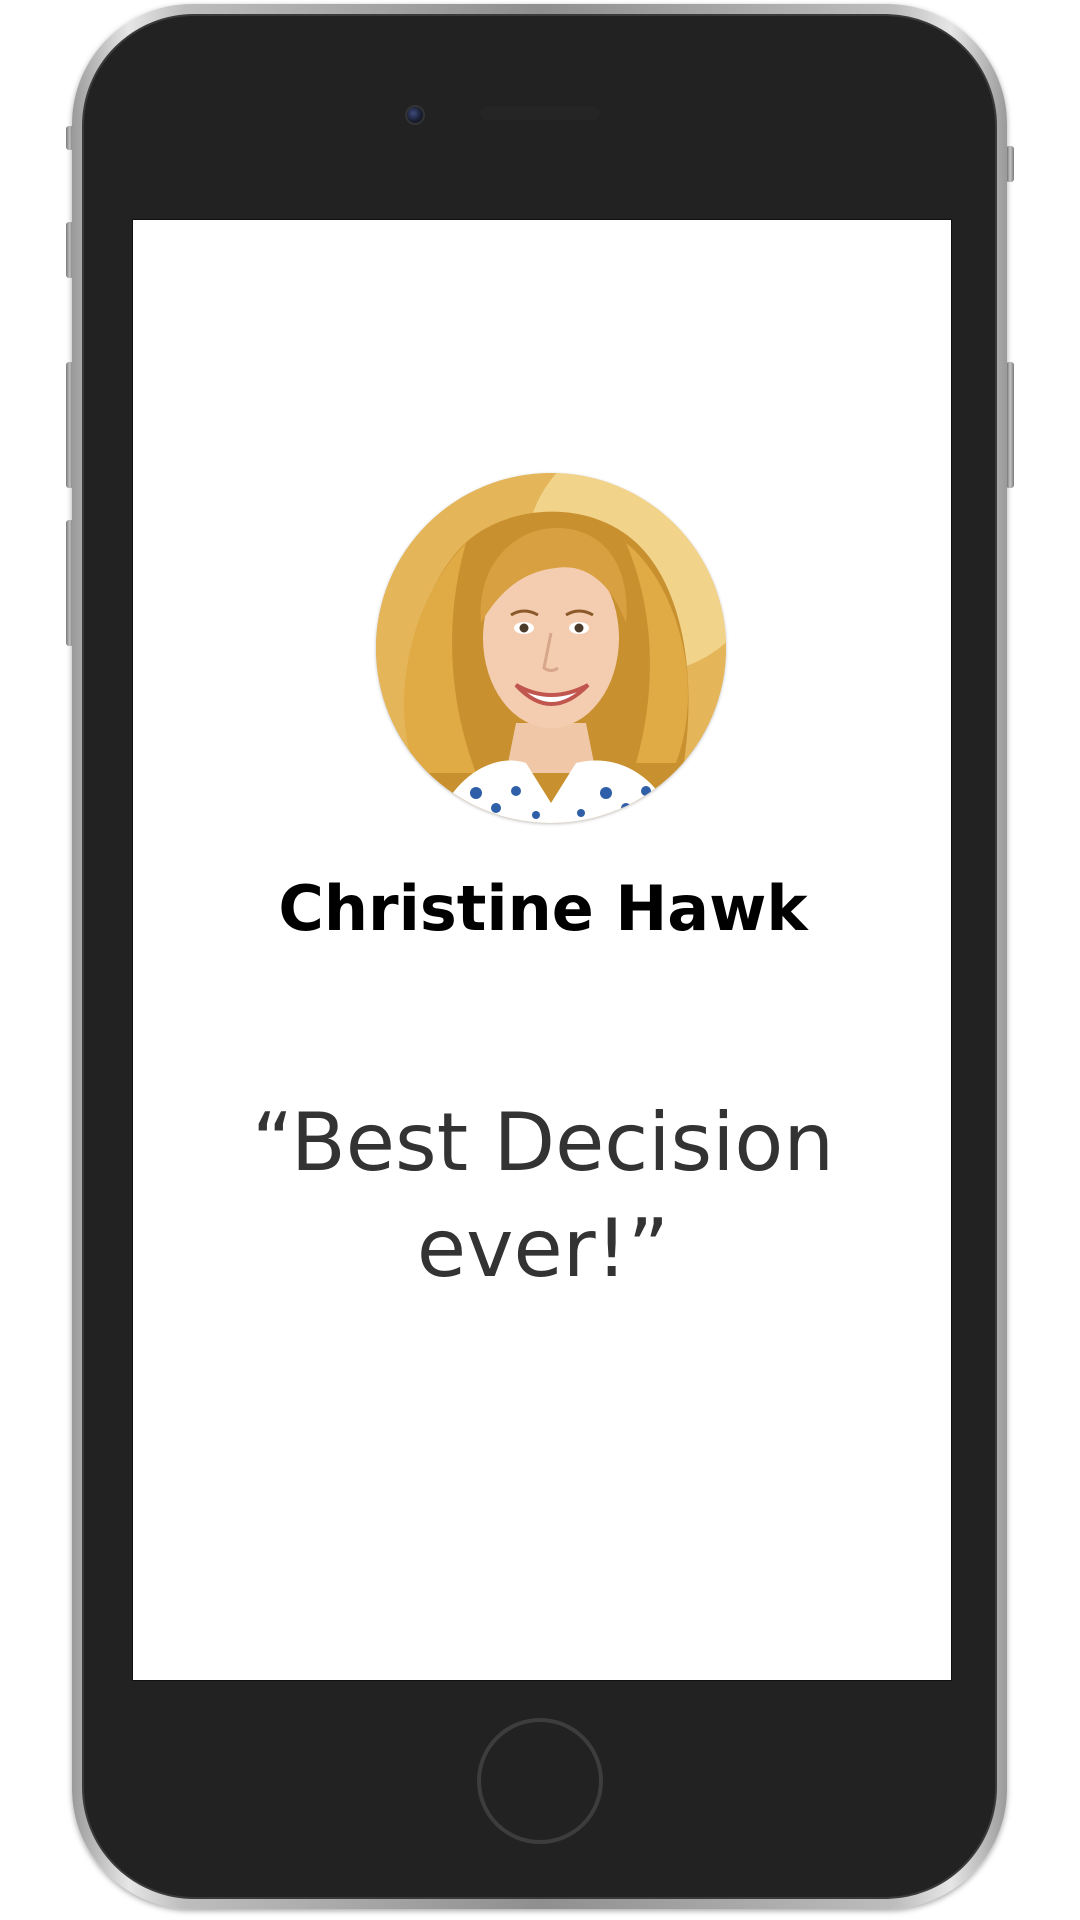 The image size is (1080, 1920). What do you see at coordinates (415, 115) in the screenshot?
I see `front-camera-icon` at bounding box center [415, 115].